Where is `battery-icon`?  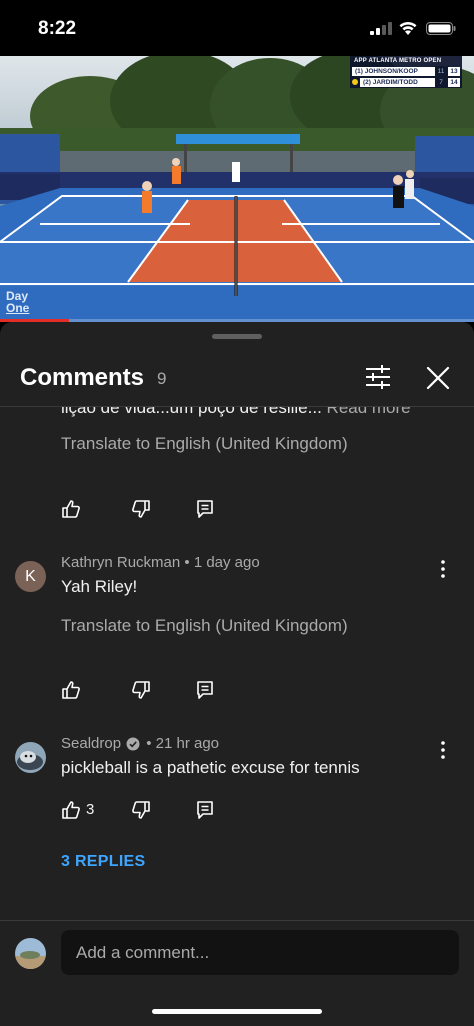 battery-icon is located at coordinates (441, 28).